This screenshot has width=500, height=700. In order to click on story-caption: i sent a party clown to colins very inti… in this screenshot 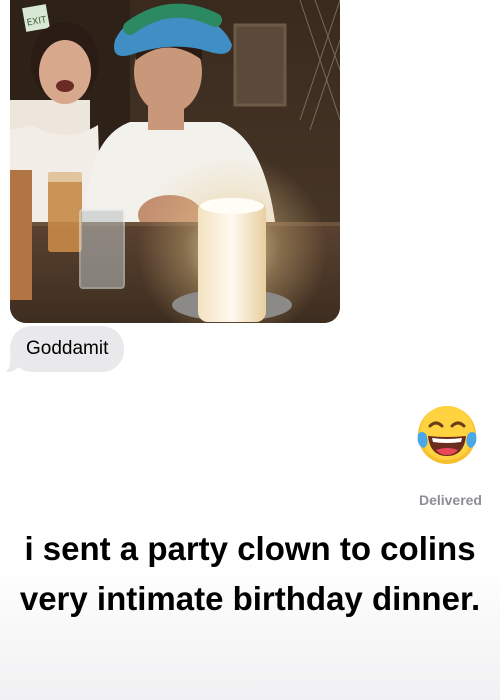, I will do `click(250, 573)`.